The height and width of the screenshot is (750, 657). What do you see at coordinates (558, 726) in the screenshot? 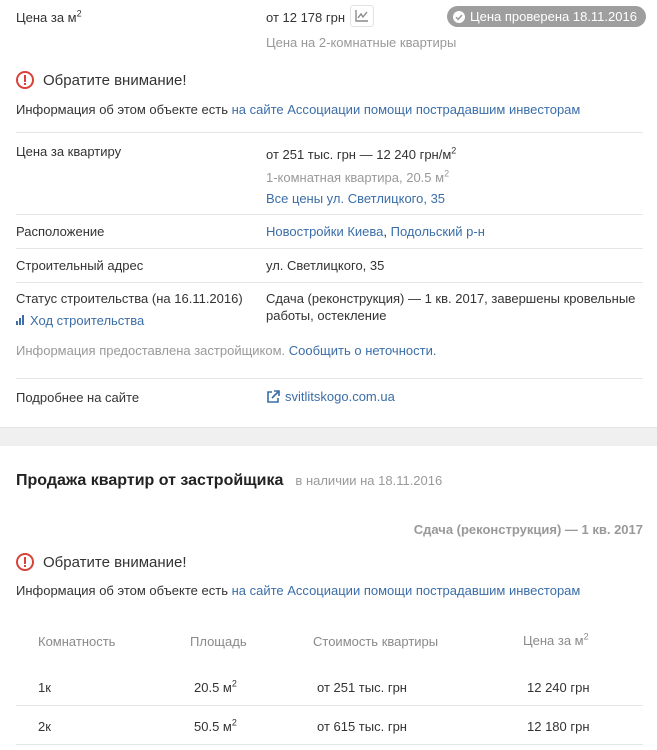
I see `cell-price-m2: 12 180 грн` at bounding box center [558, 726].